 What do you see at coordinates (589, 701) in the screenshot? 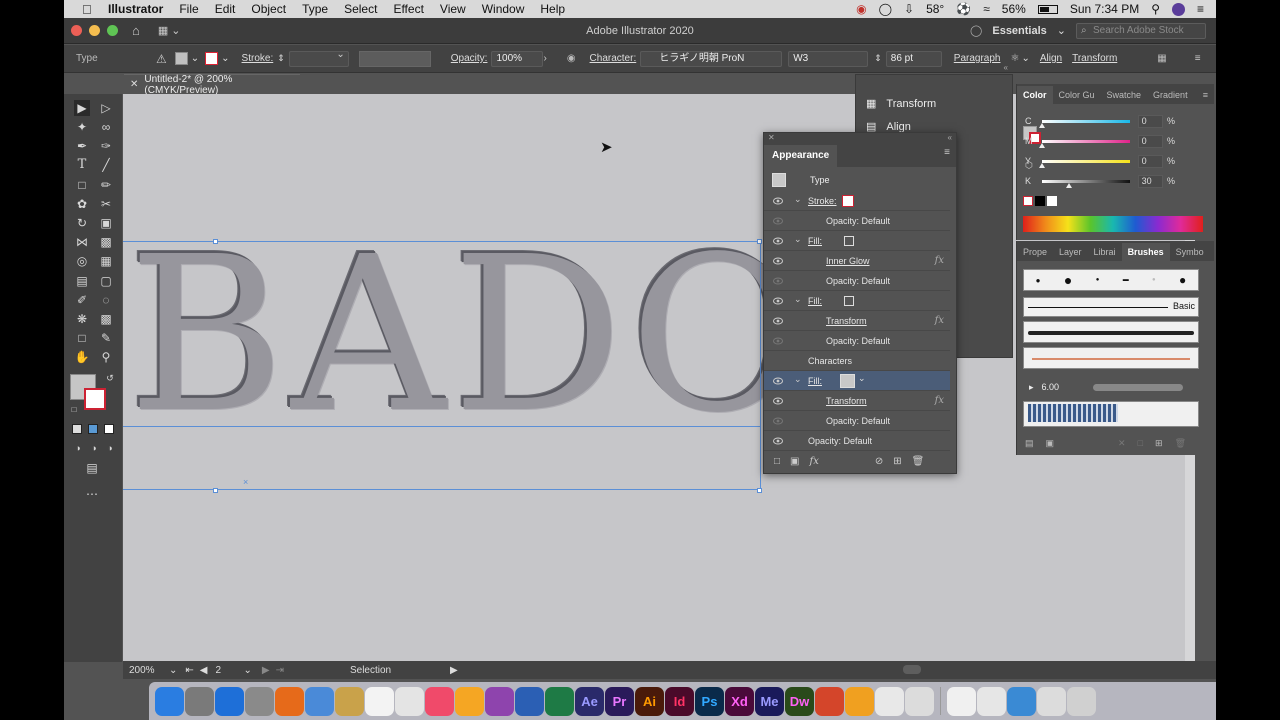
I see `dock-app-icon: Ae` at bounding box center [589, 701].